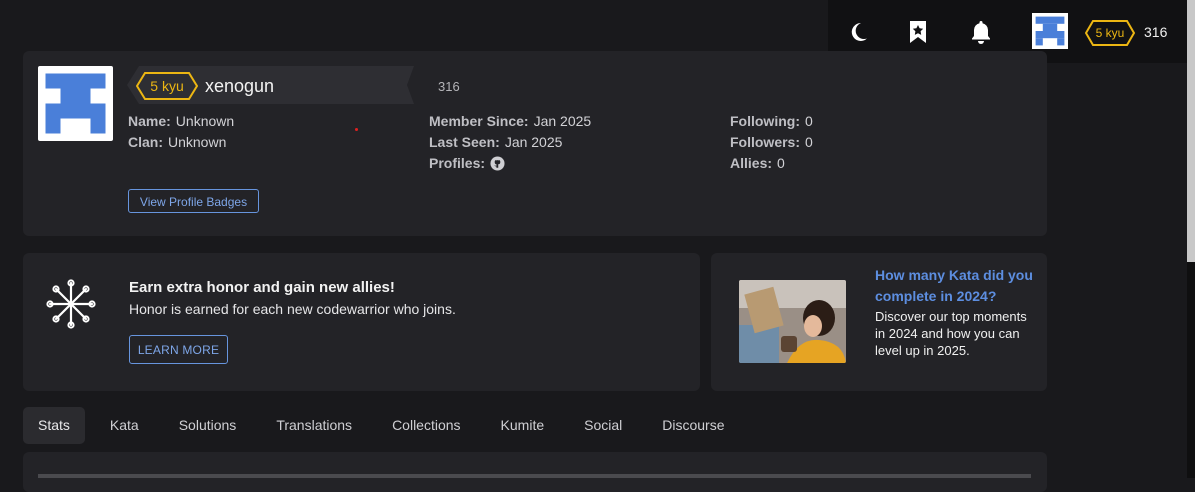  What do you see at coordinates (809, 142) in the screenshot?
I see `followers-value: 0` at bounding box center [809, 142].